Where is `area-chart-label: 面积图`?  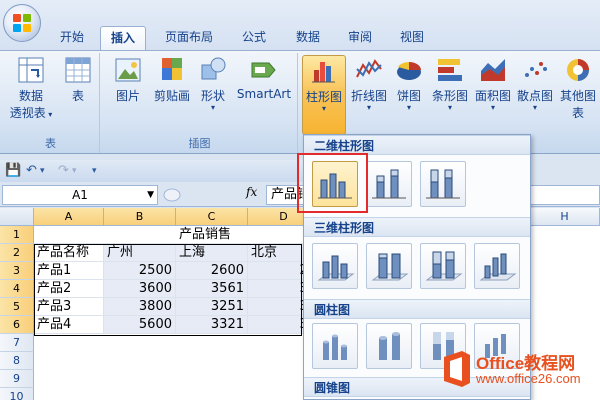
area-chart-label: 面积图 is located at coordinates (492, 96).